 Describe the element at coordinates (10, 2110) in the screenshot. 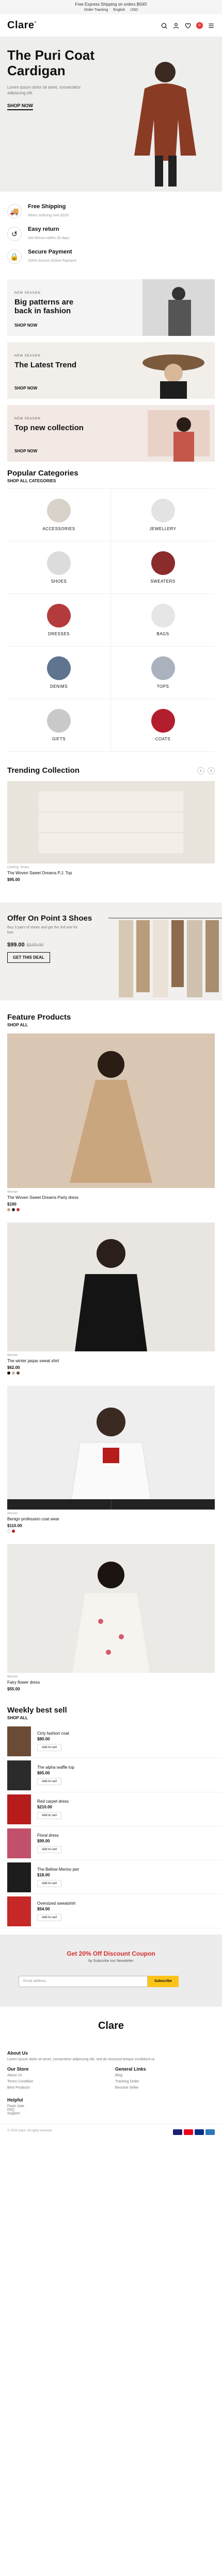

I see `footer-link: FAQ` at that location.